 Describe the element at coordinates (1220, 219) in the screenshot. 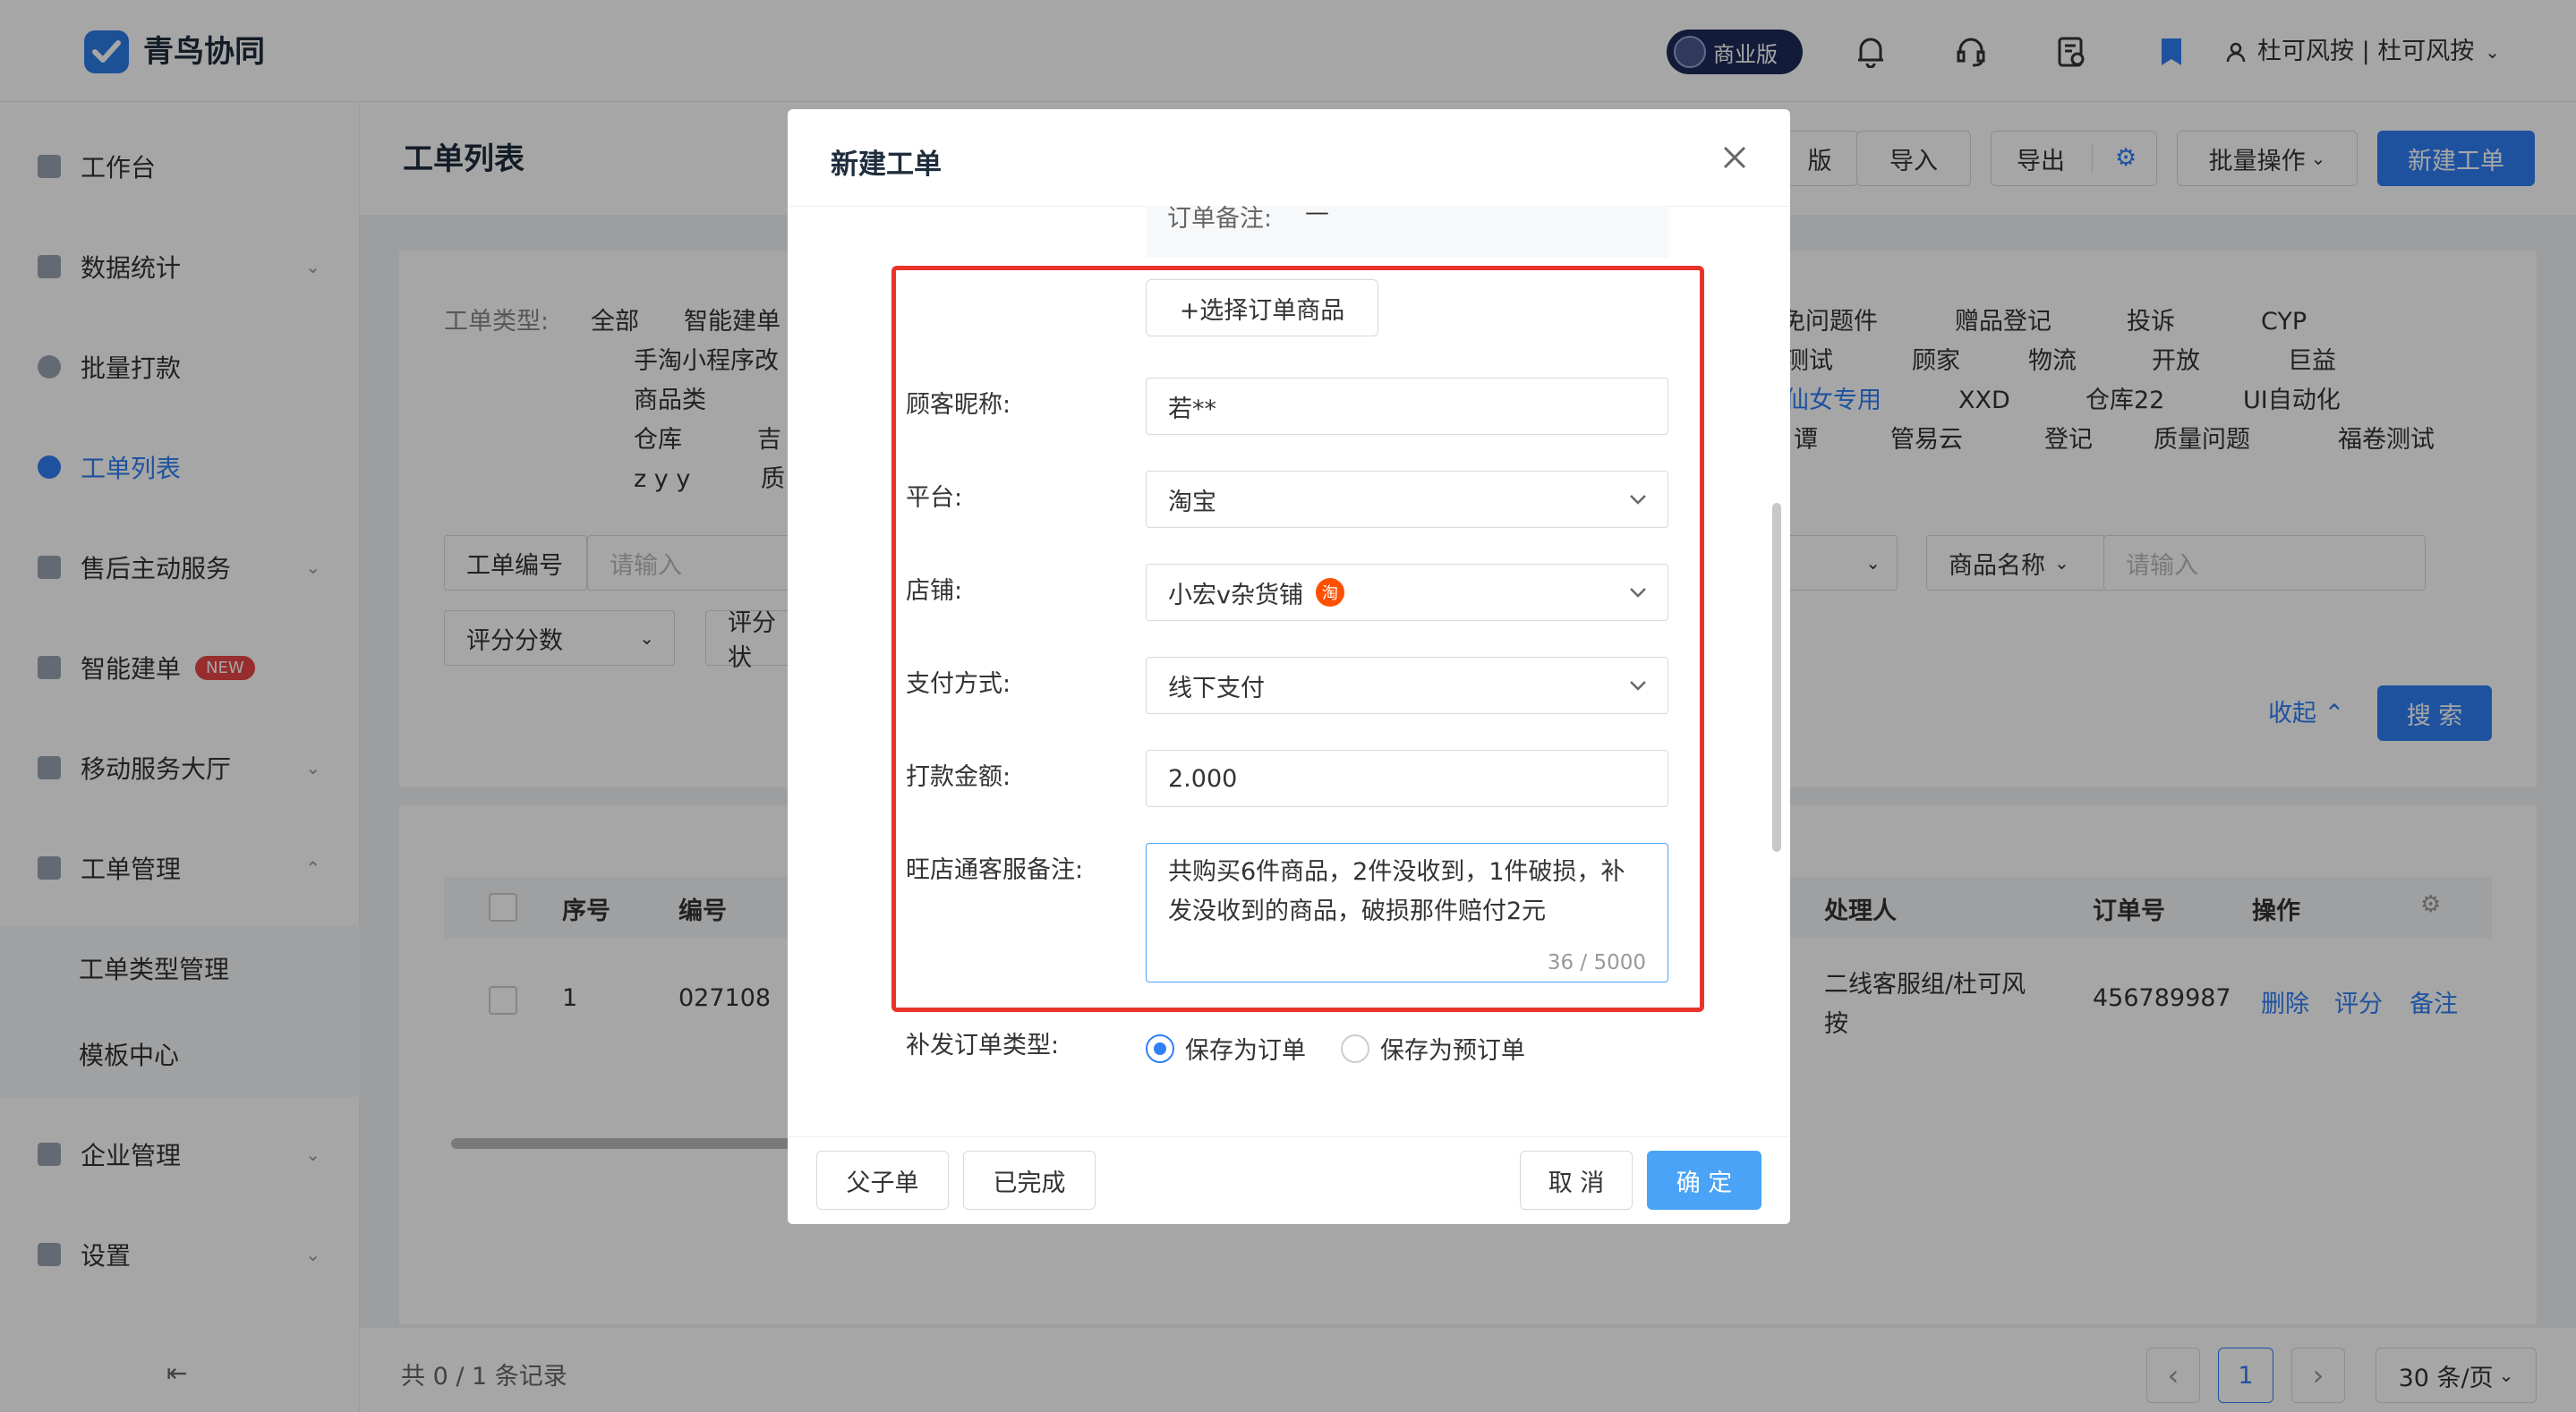

I see `order-note-label: 订单备注:` at that location.